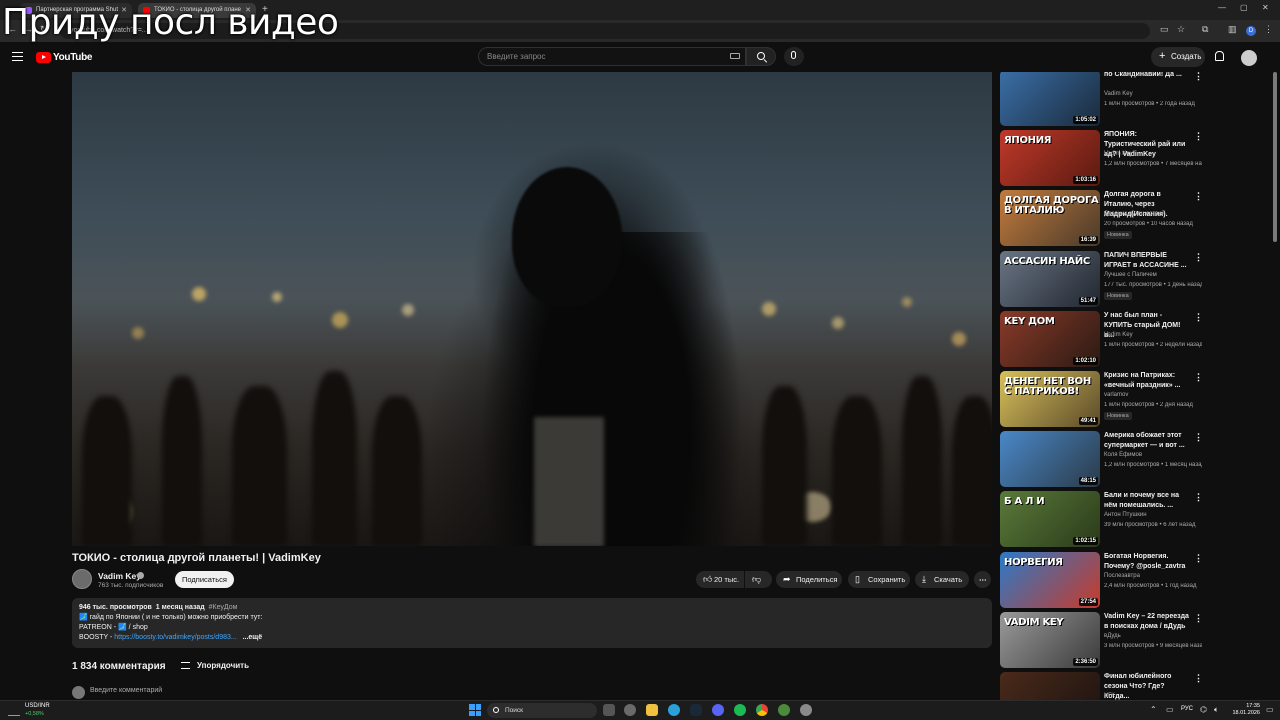  What do you see at coordinates (806, 710) in the screenshot?
I see `gear-app-icon` at bounding box center [806, 710].